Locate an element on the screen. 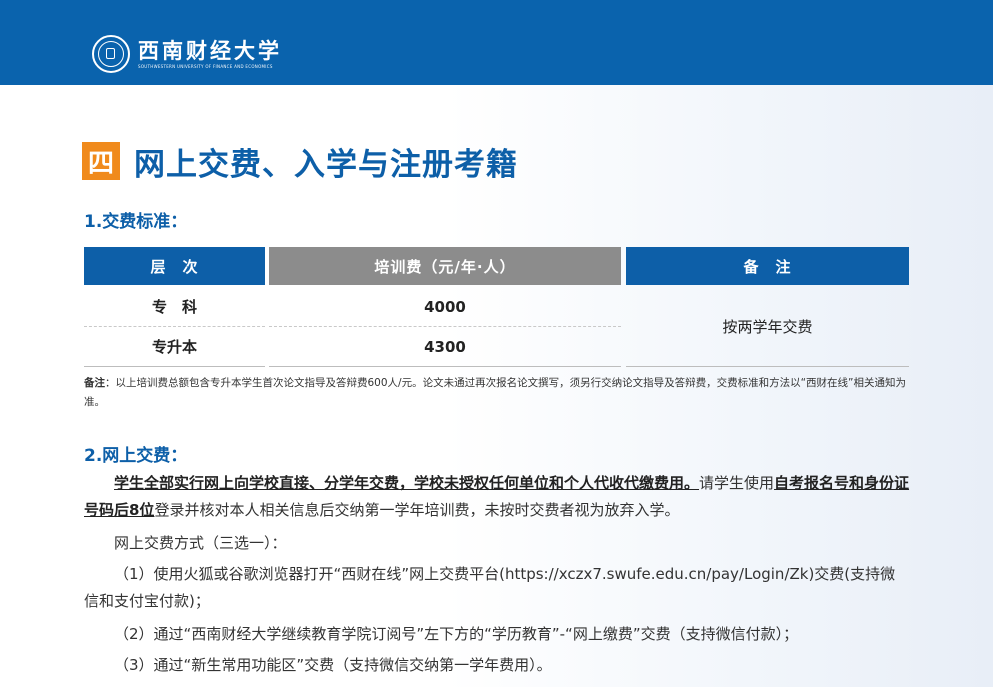 This screenshot has height=687, width=993. payment-text: 登录并核对本人相关信息后交纳第一学年培训费，未按时交费者视为放弃入学。 is located at coordinates (417, 510).